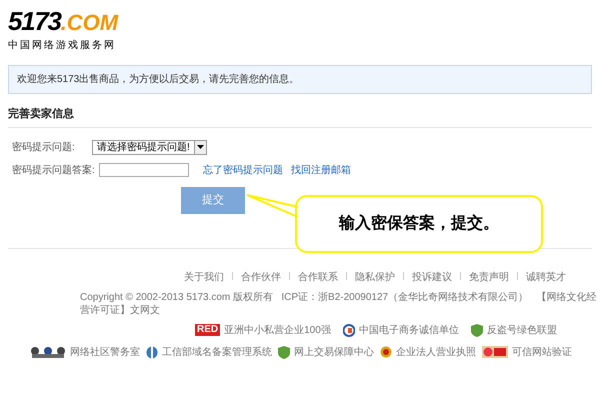  Describe the element at coordinates (334, 352) in the screenshot. I see `certification-link: 网上交易保障中心` at that location.